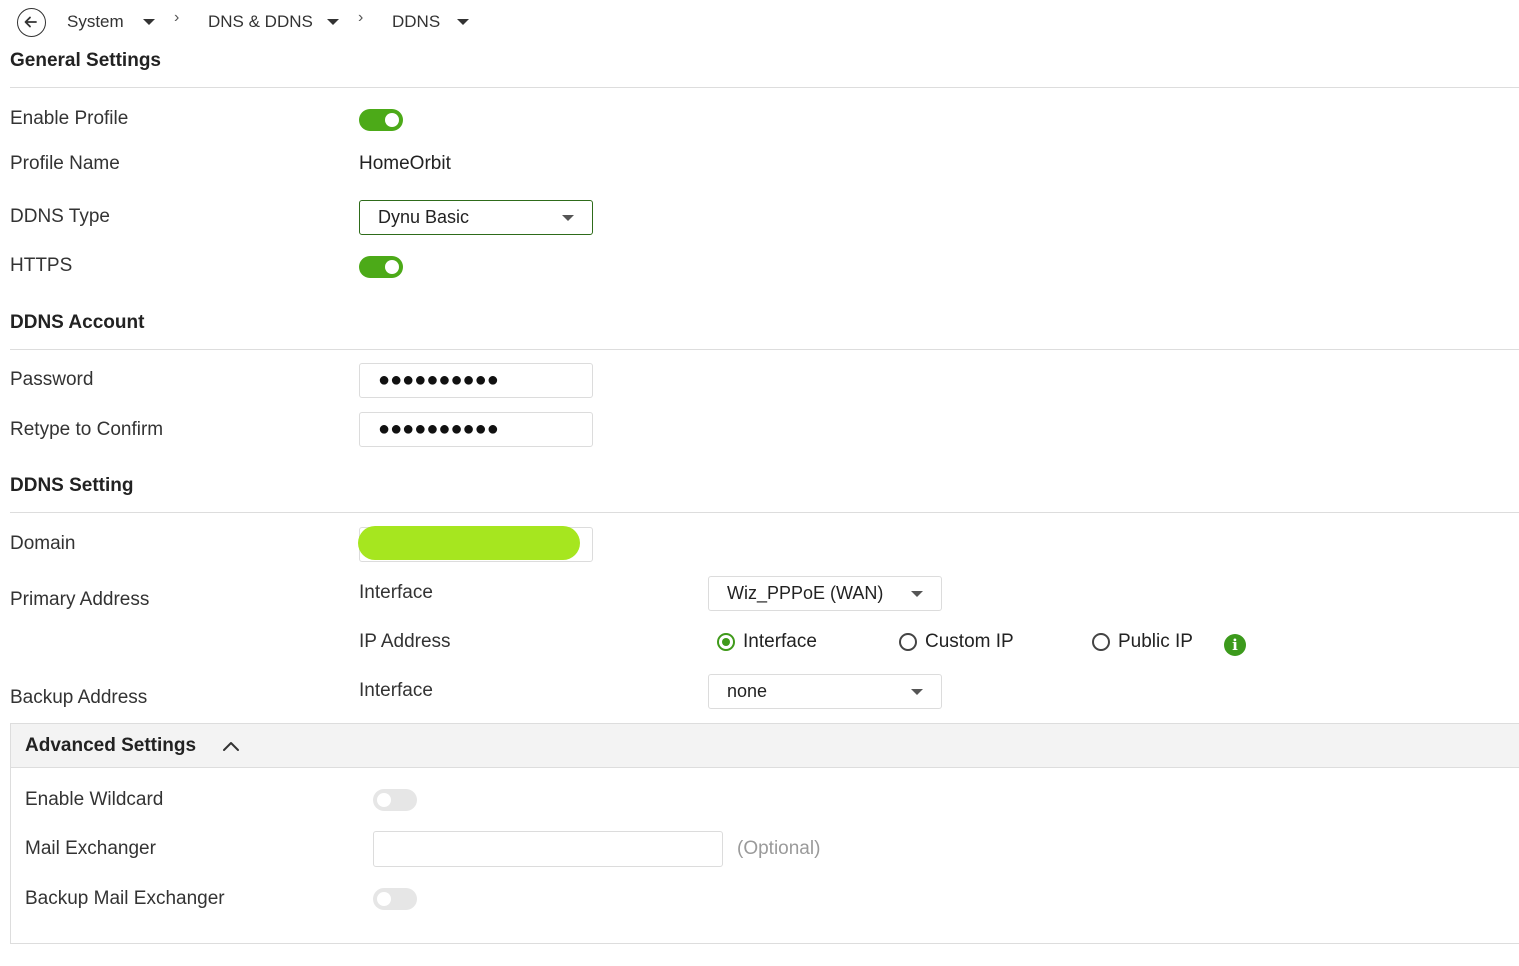 The image size is (1519, 966). What do you see at coordinates (780, 642) in the screenshot?
I see `radio-interface-label: Interface` at bounding box center [780, 642].